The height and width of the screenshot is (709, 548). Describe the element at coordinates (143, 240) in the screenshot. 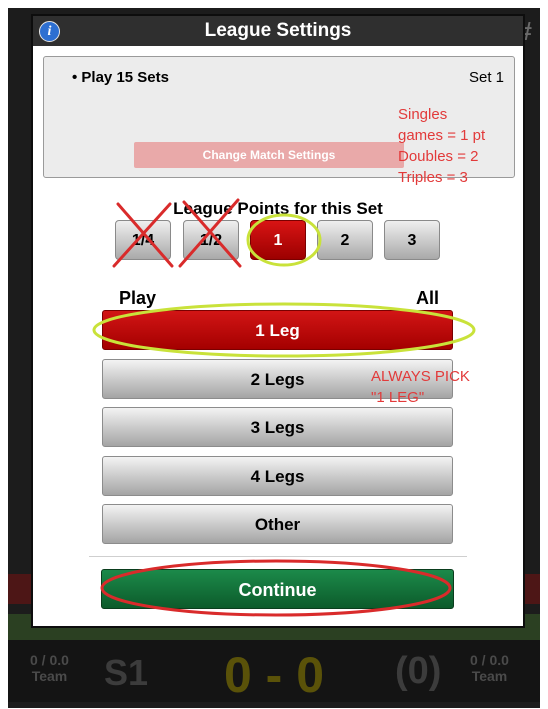

I see `points-option-quarter: 1/4` at that location.